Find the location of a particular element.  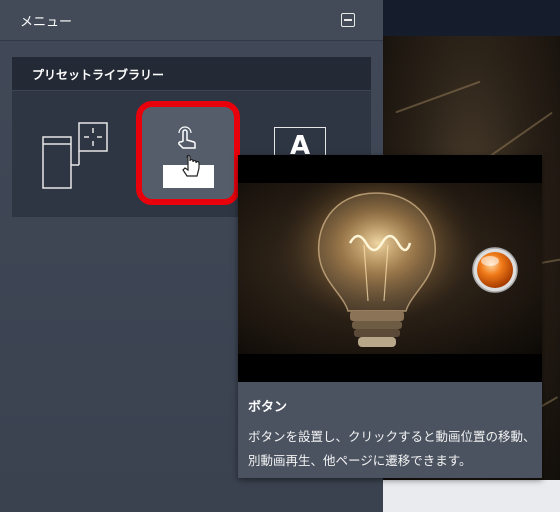

menu-header: メニュー is located at coordinates (191, 20).